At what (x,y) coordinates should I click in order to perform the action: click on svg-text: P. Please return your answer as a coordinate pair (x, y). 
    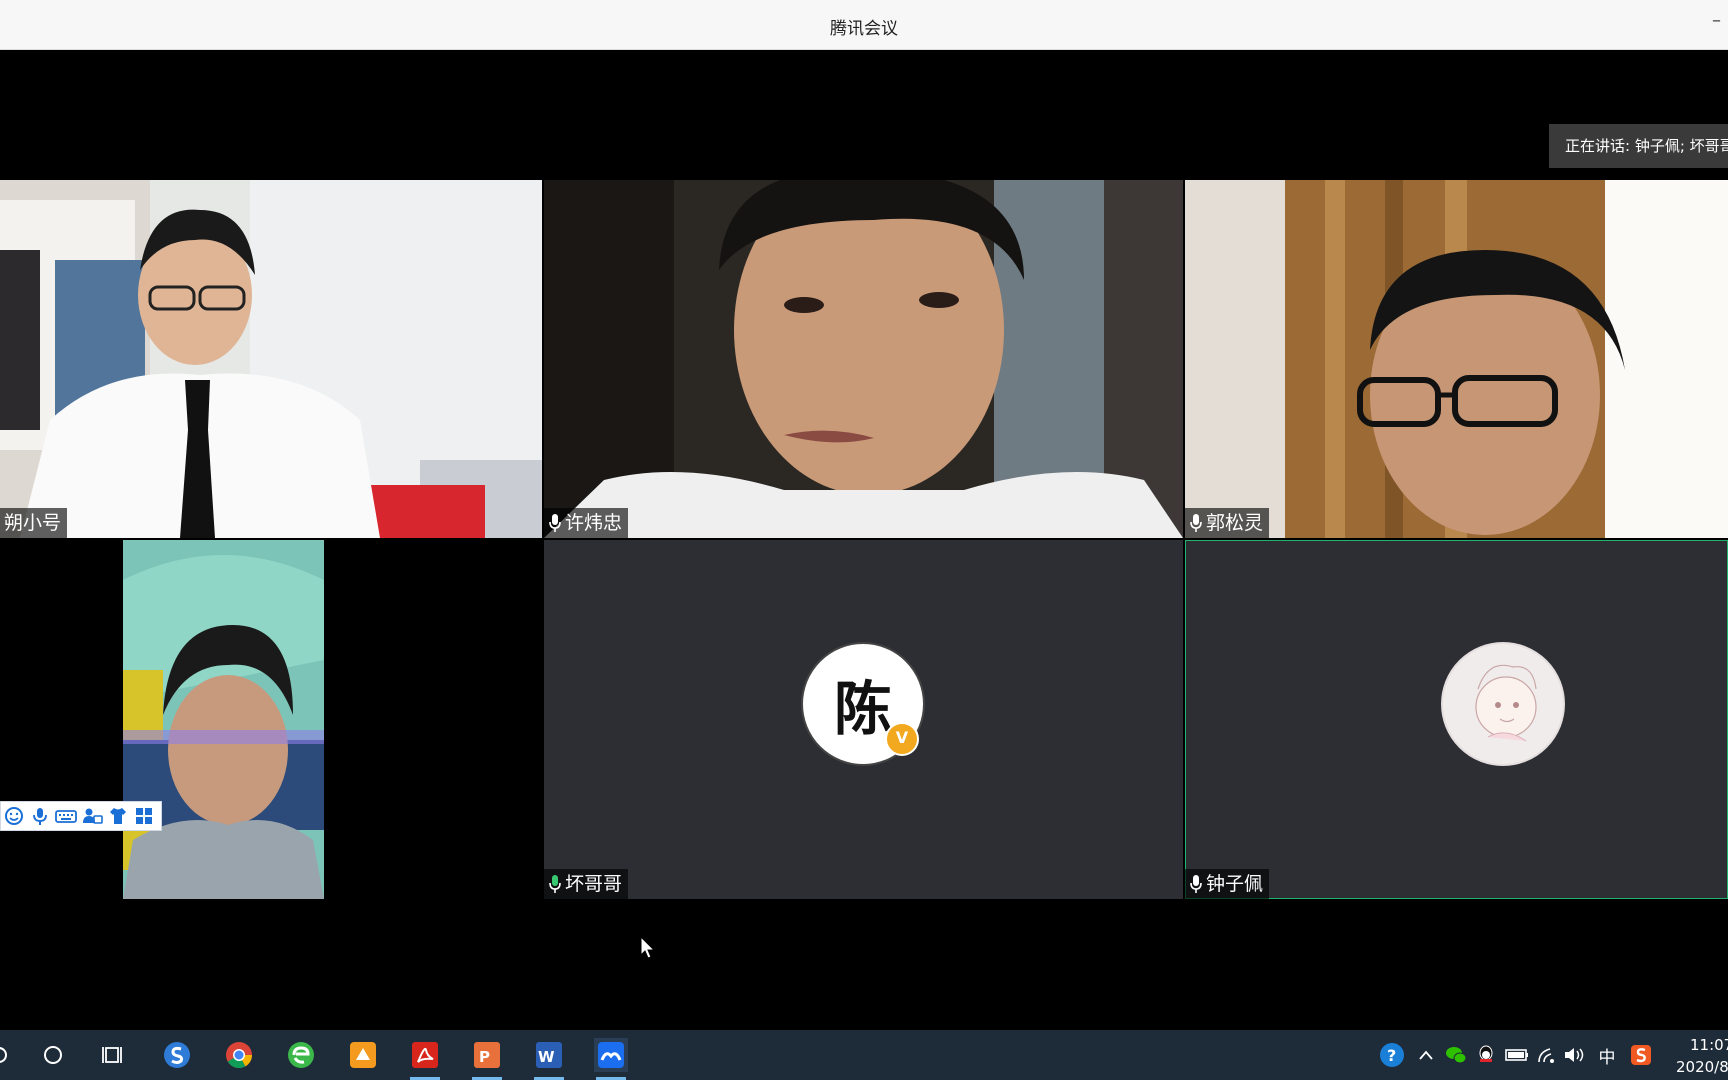
    Looking at the image, I should click on (484, 1057).